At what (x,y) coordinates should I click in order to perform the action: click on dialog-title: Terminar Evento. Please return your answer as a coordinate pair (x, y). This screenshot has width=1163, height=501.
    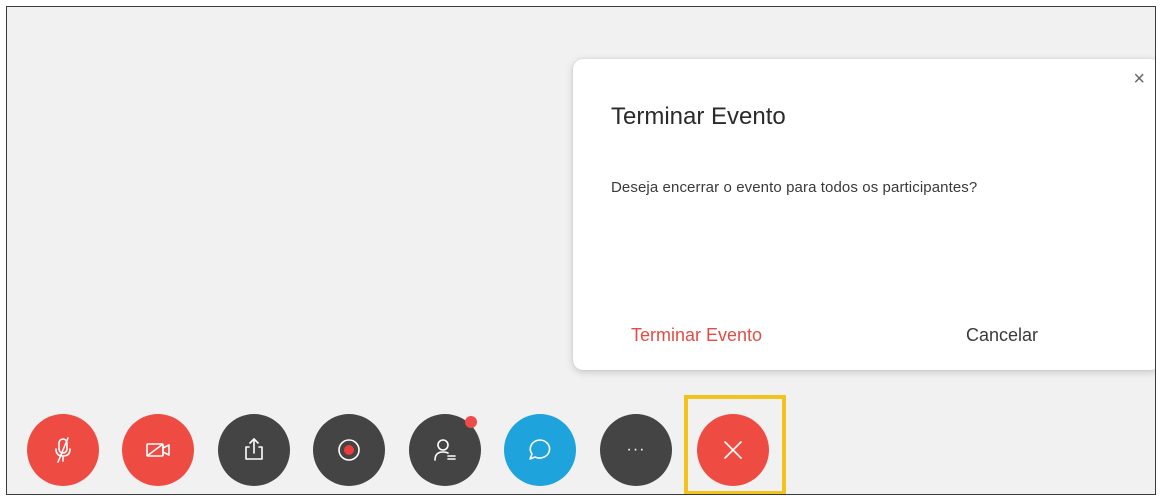
    Looking at the image, I should click on (698, 116).